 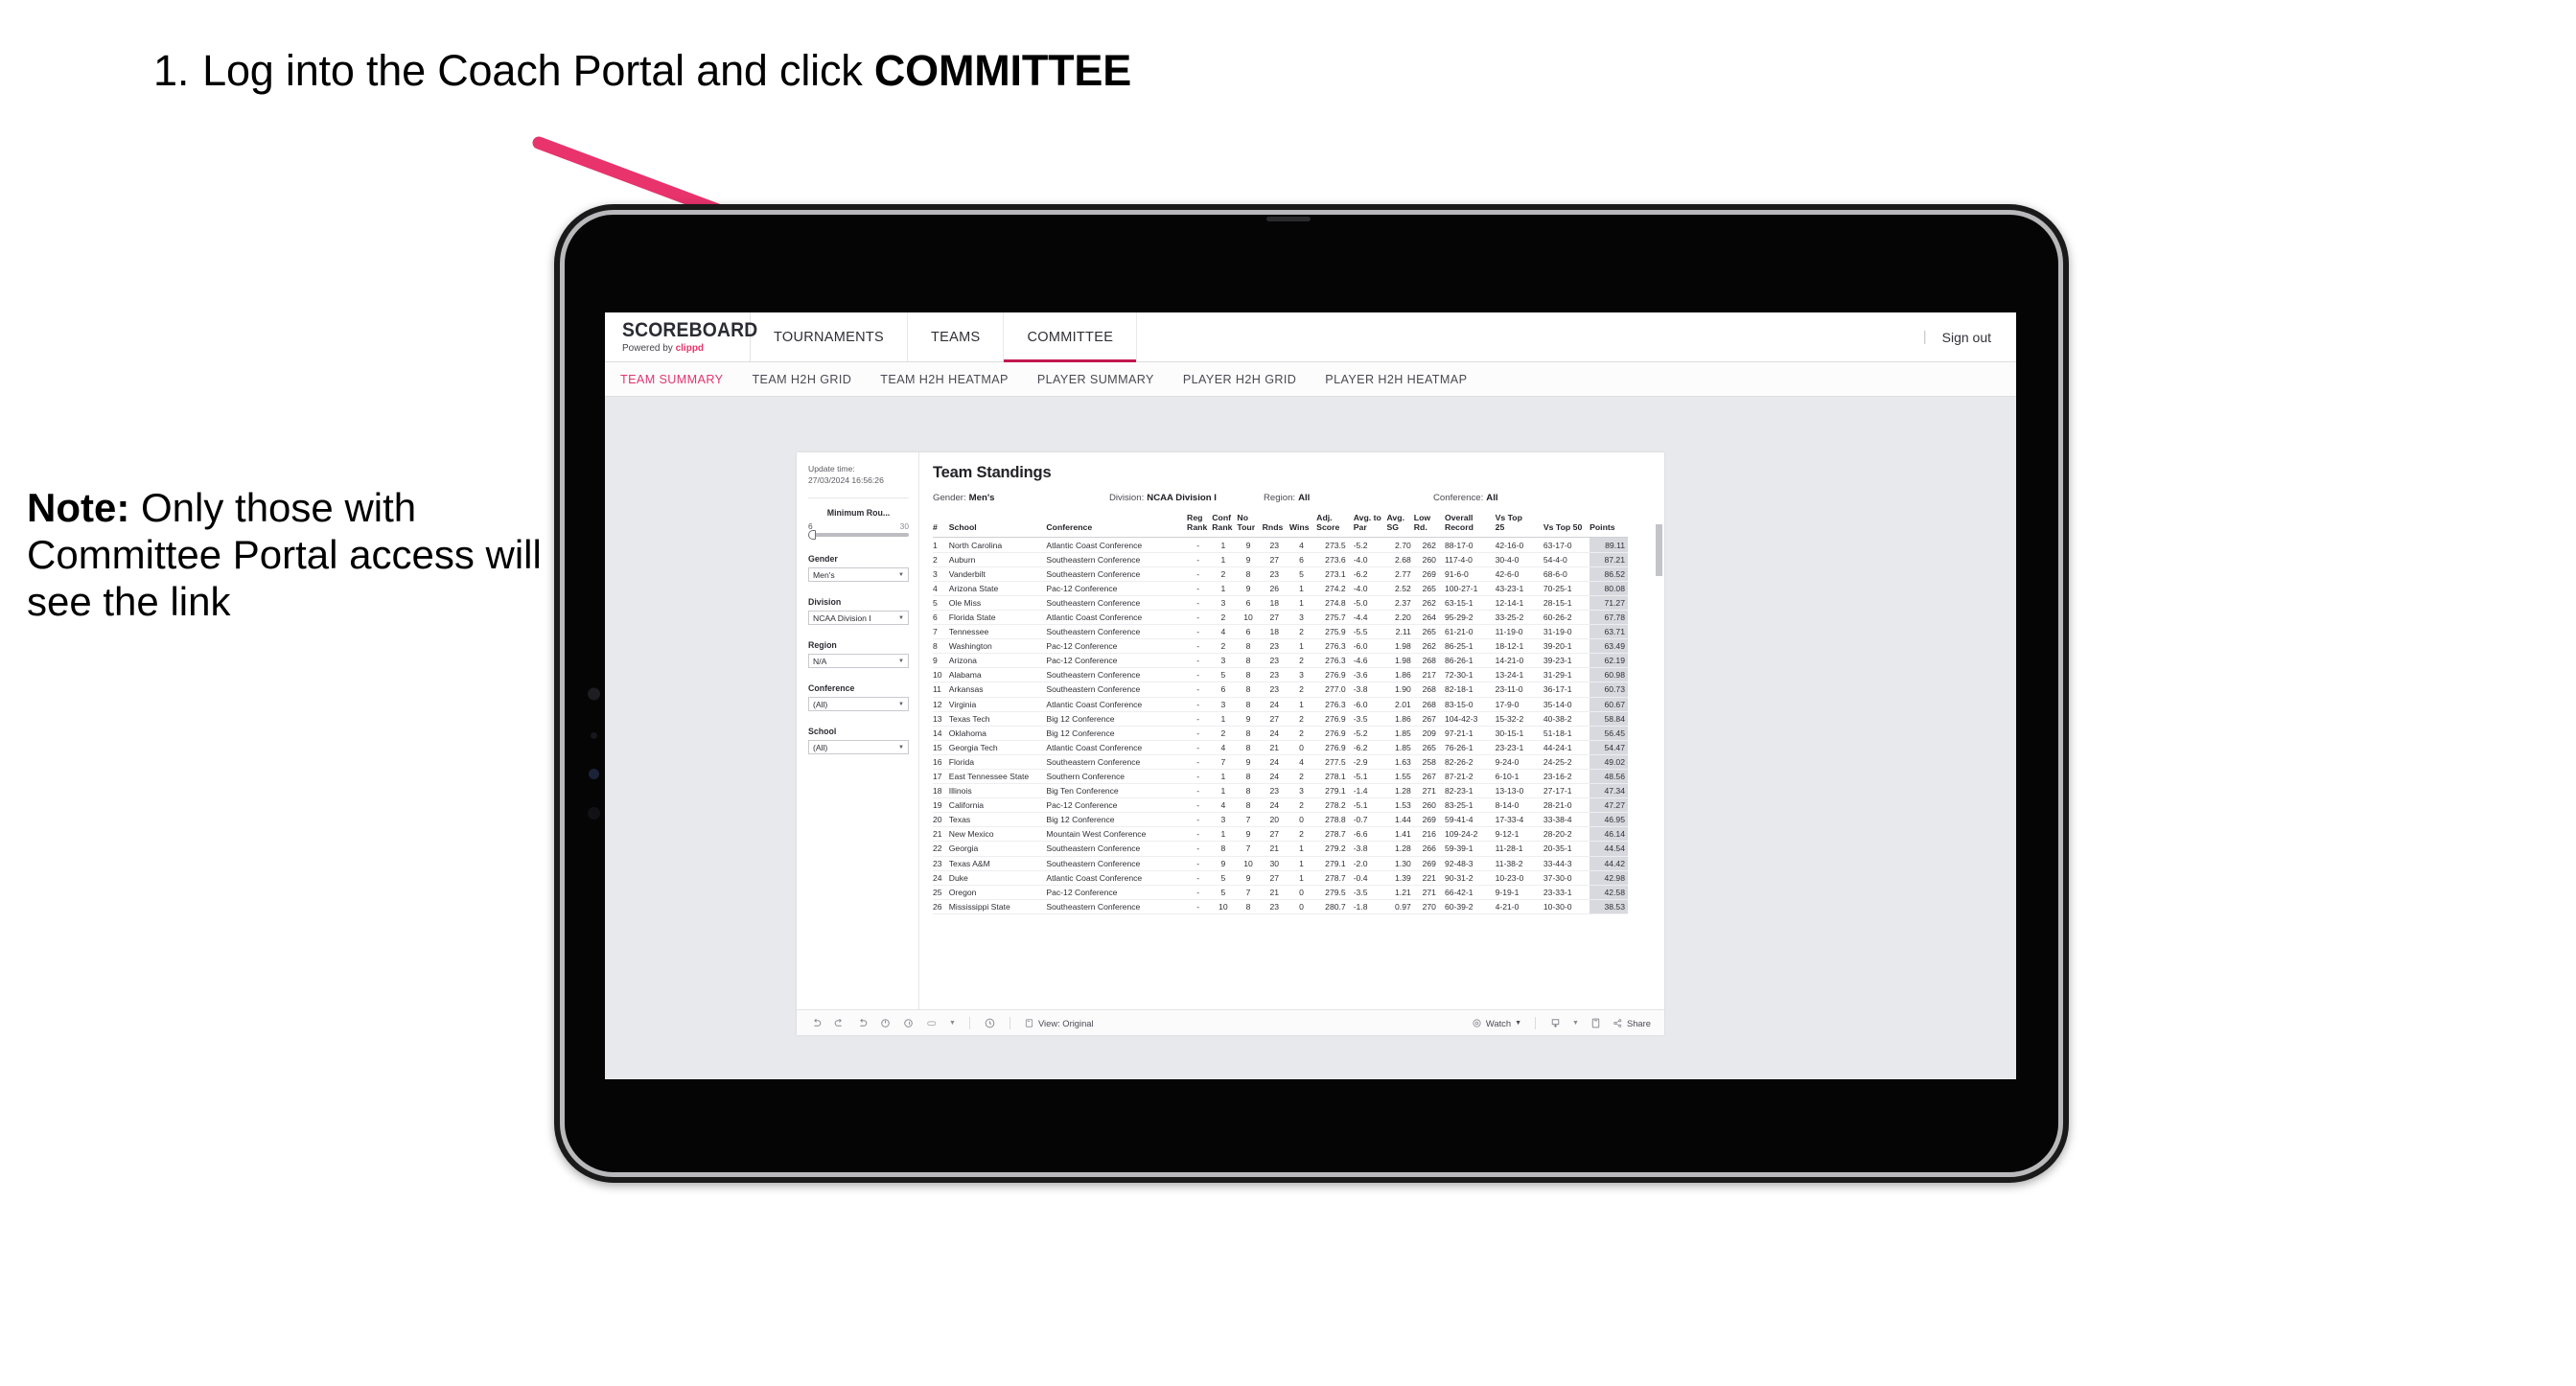 I want to click on view-original-button: View: Original, so click(x=1059, y=1023).